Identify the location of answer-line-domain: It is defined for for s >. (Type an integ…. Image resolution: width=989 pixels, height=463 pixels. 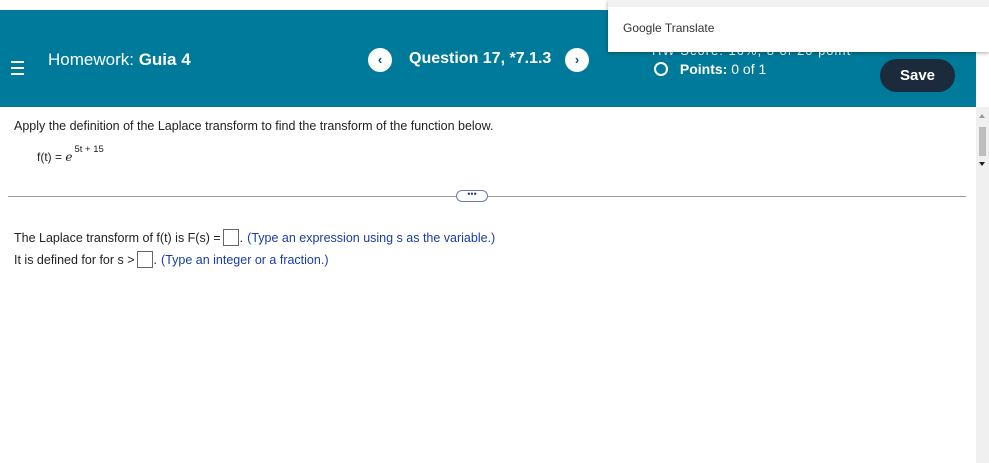
(171, 259).